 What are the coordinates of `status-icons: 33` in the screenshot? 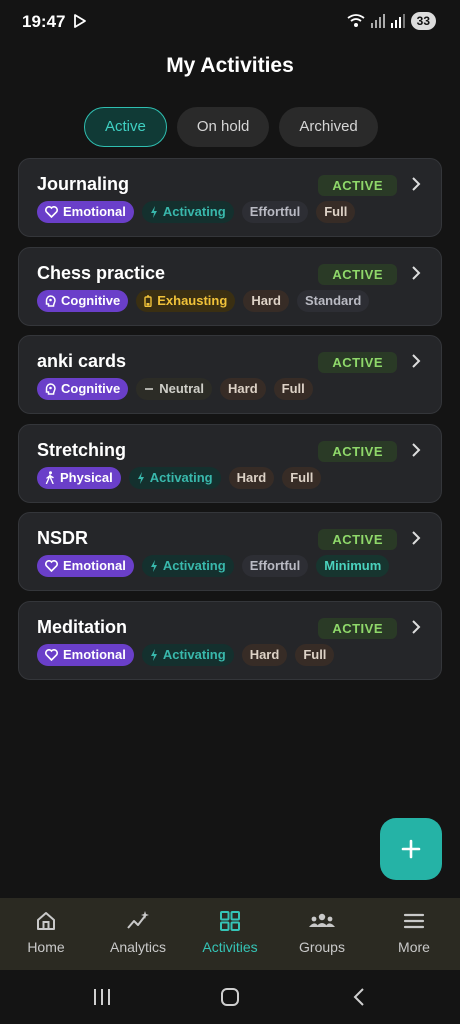 It's located at (391, 21).